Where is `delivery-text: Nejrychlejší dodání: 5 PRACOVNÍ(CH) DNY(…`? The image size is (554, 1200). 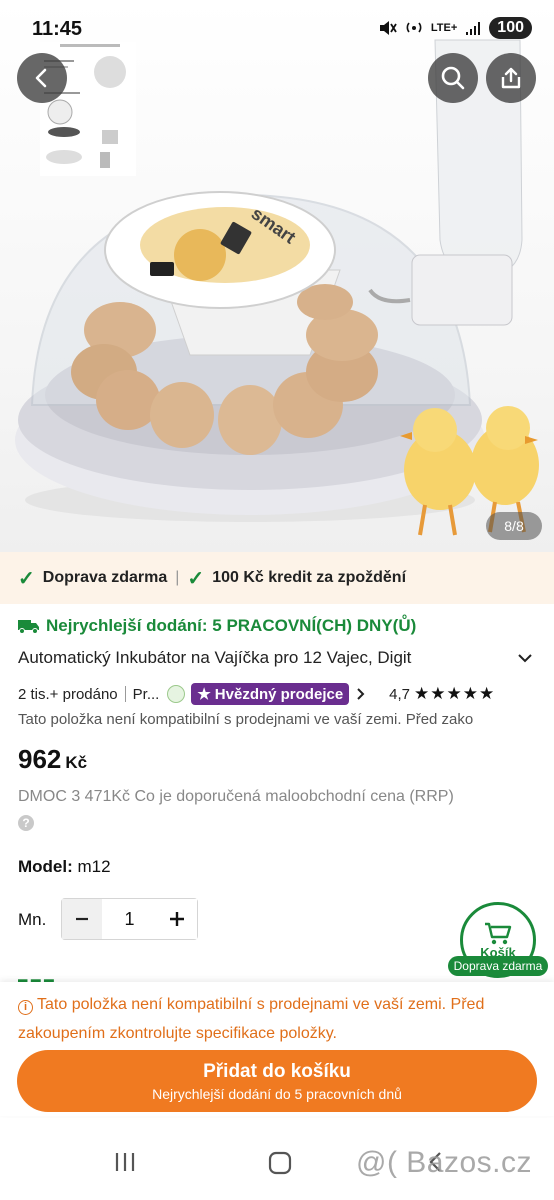
delivery-text: Nejrychlejší dodání: 5 PRACOVNÍ(CH) DNY(… is located at coordinates (231, 625).